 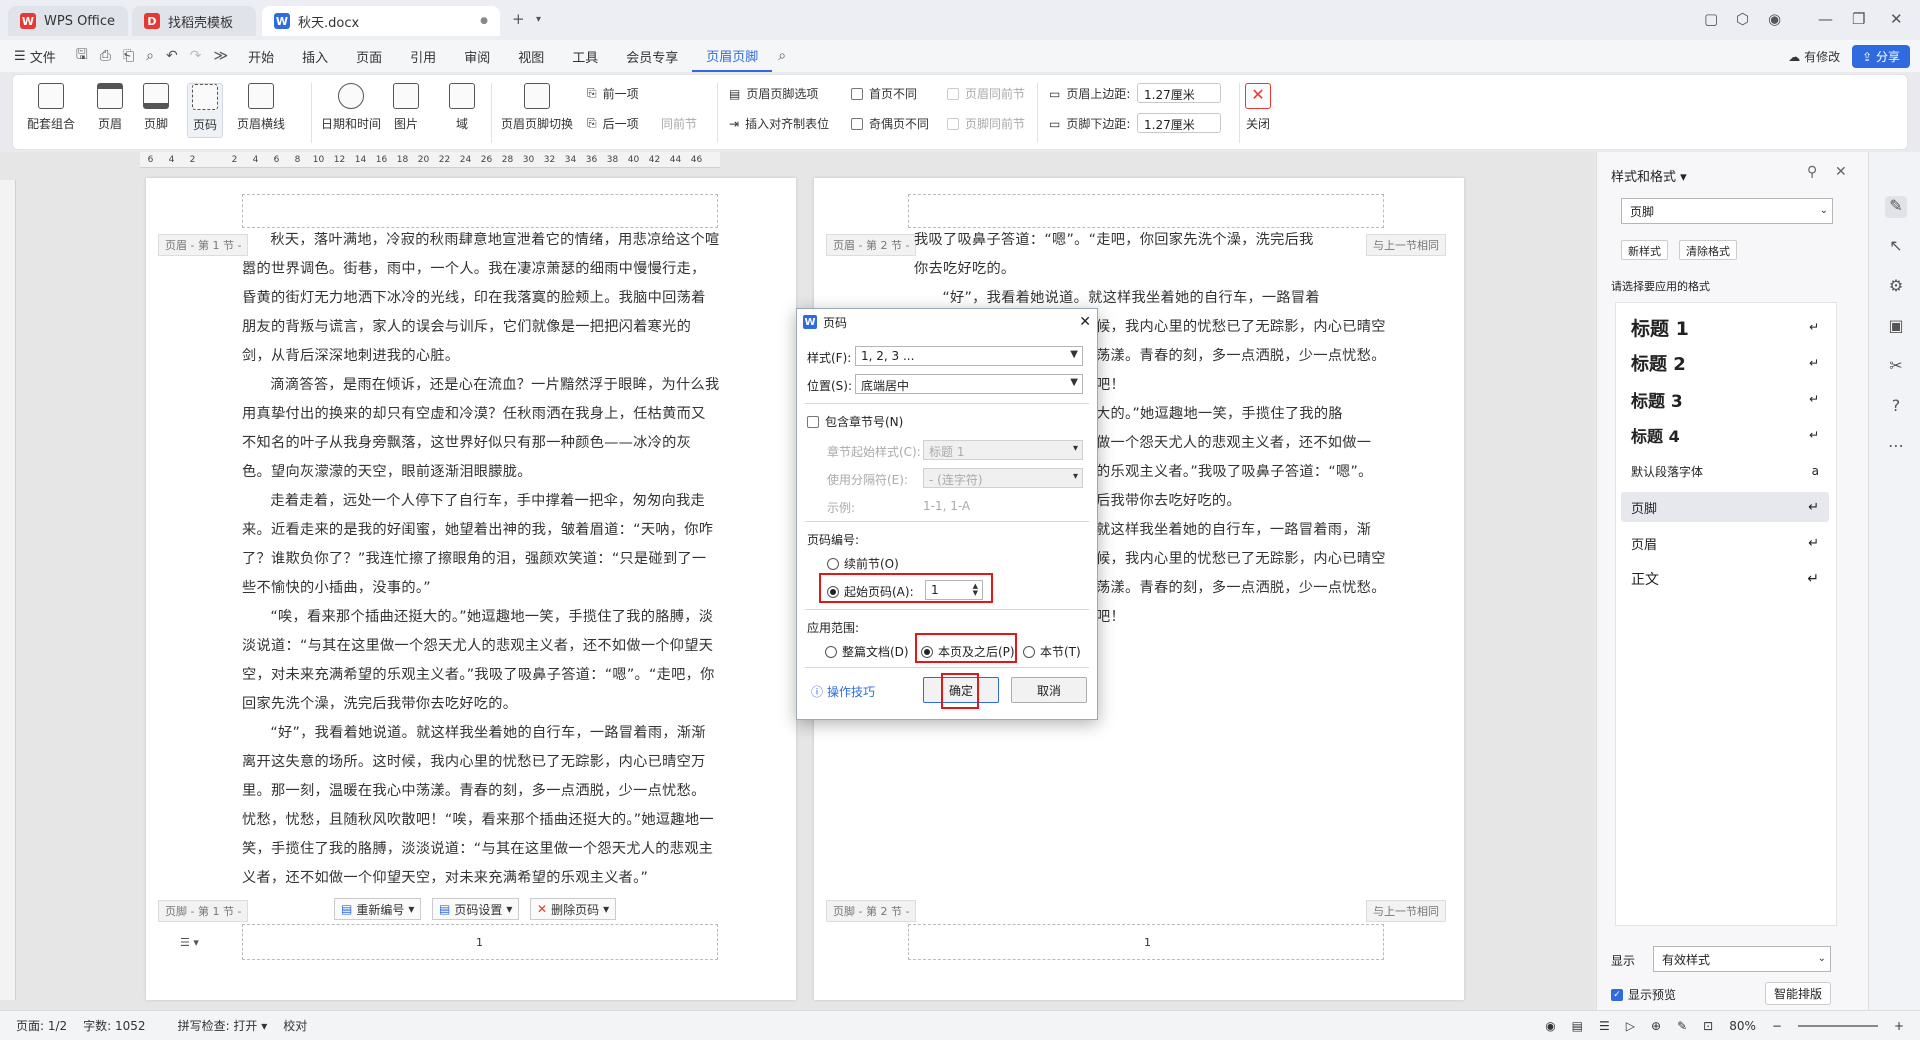 I want to click on minimize-icon: —, so click(x=1825, y=19).